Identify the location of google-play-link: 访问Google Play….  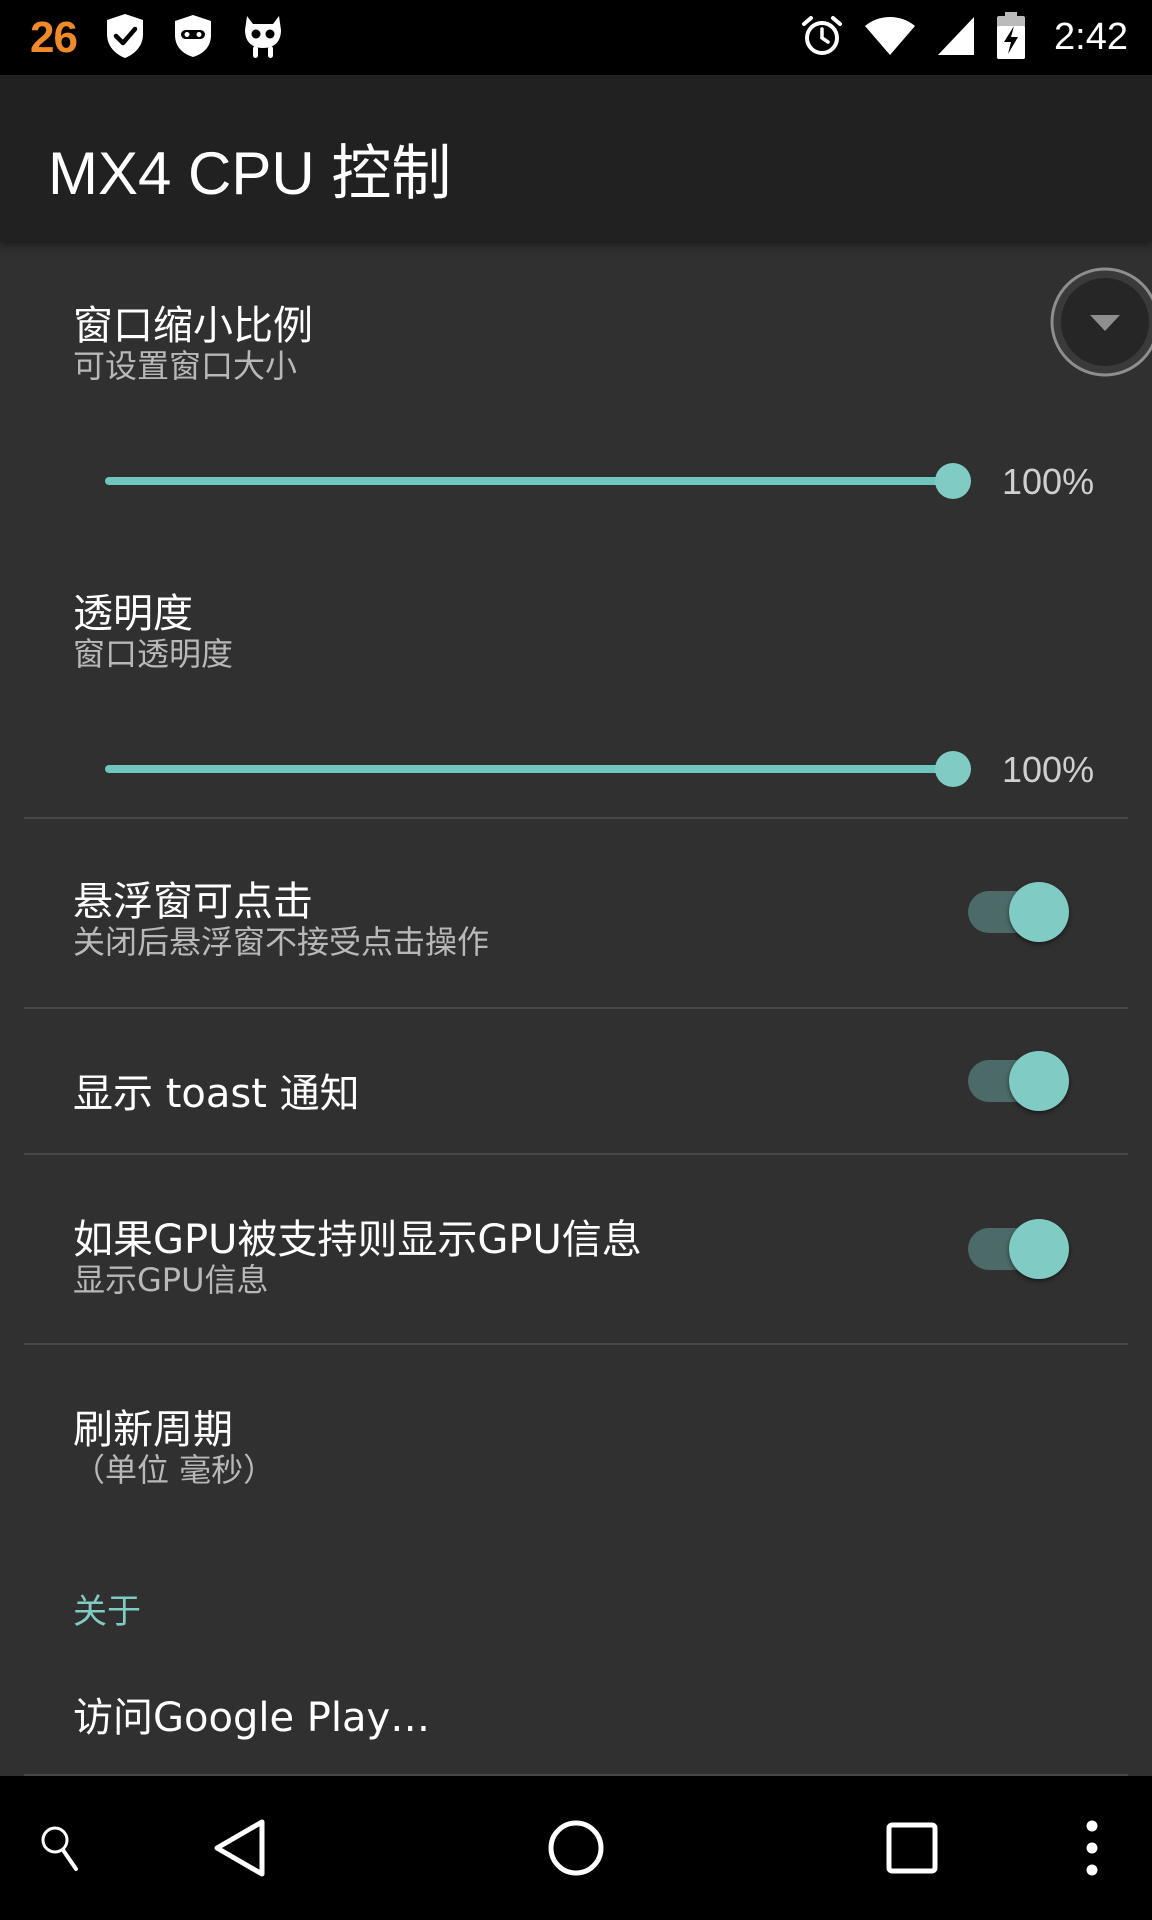
(251, 1714).